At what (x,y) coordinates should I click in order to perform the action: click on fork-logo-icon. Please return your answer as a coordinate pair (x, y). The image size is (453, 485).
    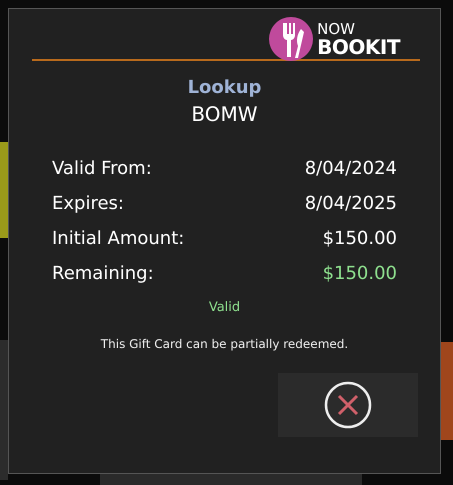
    Looking at the image, I should click on (291, 39).